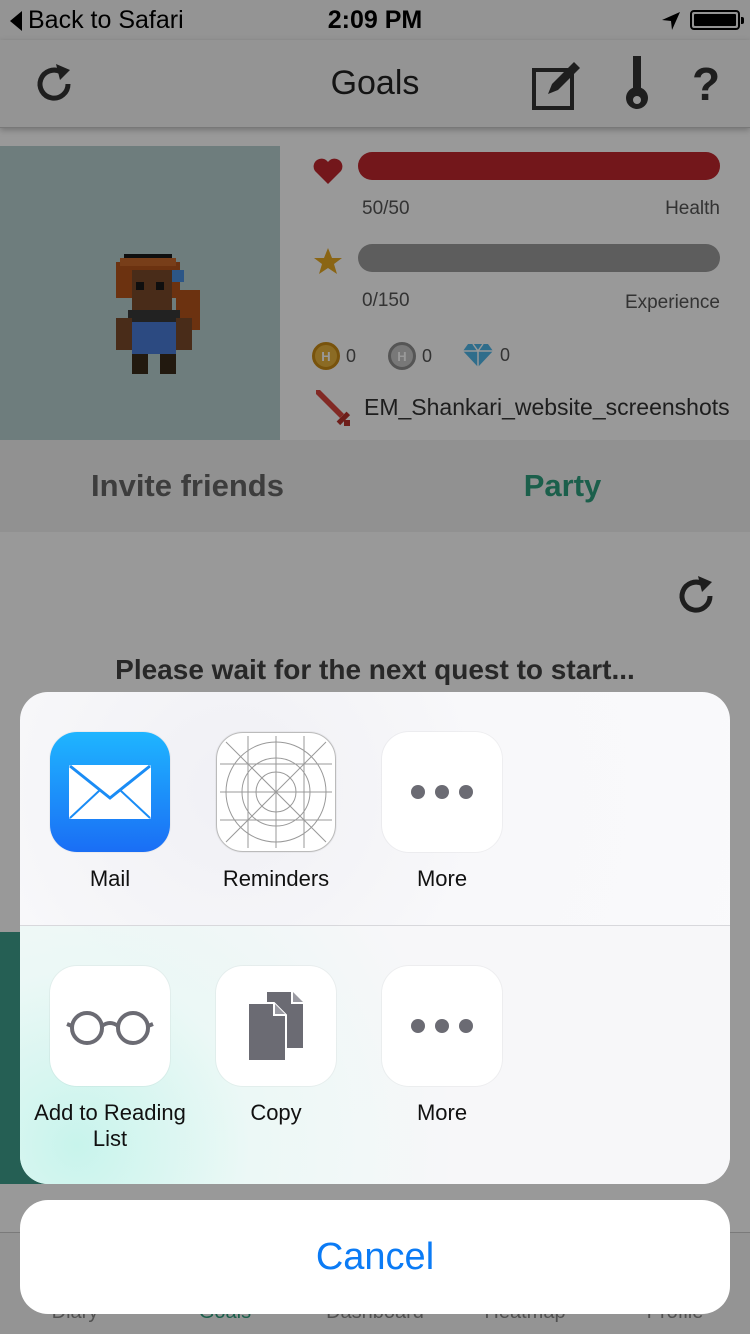 The height and width of the screenshot is (1334, 750). What do you see at coordinates (375, 925) in the screenshot?
I see `sheet-divider` at bounding box center [375, 925].